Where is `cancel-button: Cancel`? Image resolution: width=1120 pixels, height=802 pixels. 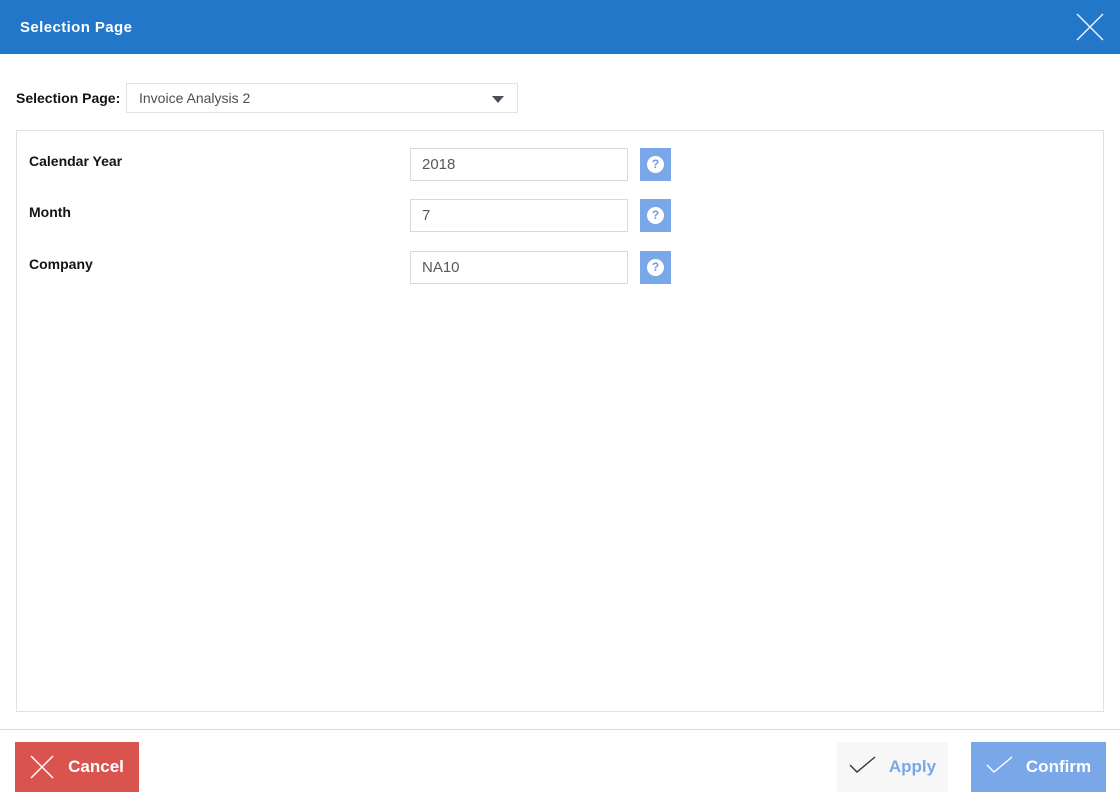 cancel-button: Cancel is located at coordinates (77, 767).